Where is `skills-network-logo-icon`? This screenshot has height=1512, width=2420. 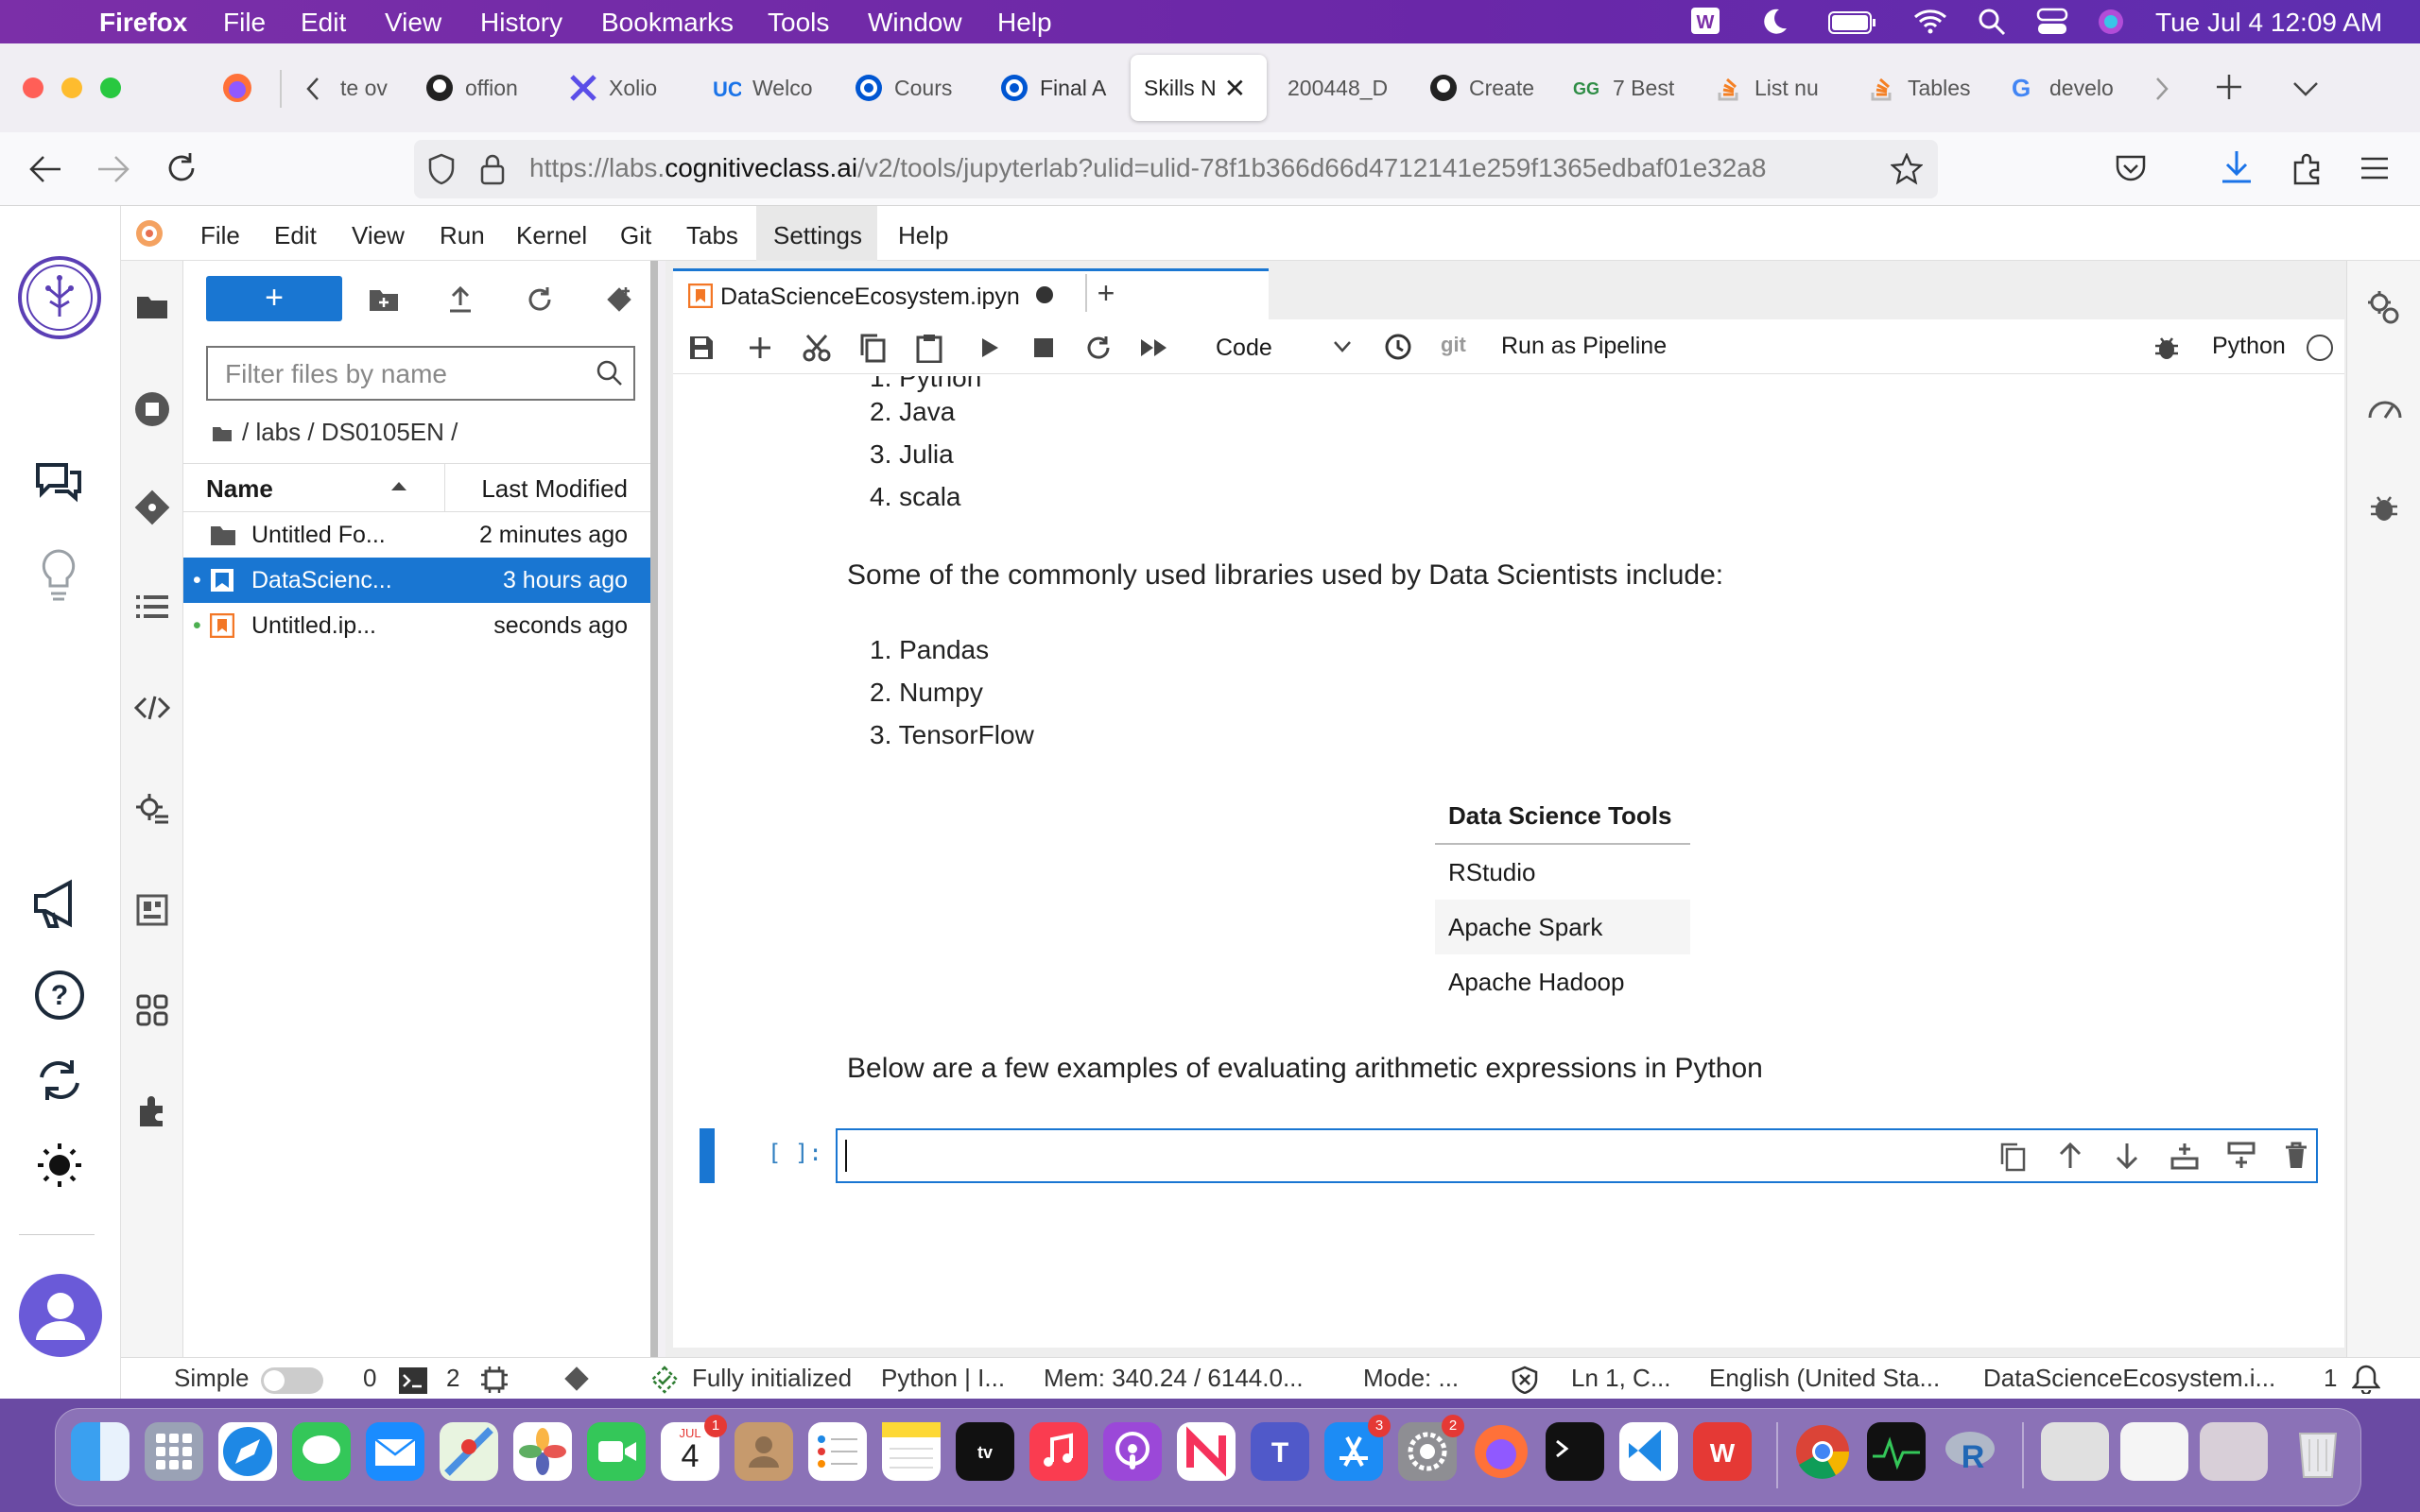 skills-network-logo-icon is located at coordinates (59, 297).